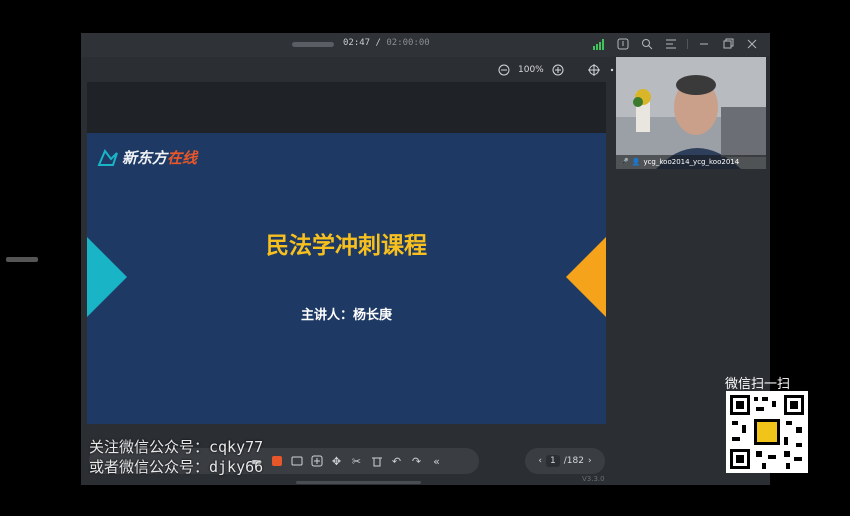 The width and height of the screenshot is (850, 516). Describe the element at coordinates (504, 70) in the screenshot. I see `zoom-out-icon` at that location.